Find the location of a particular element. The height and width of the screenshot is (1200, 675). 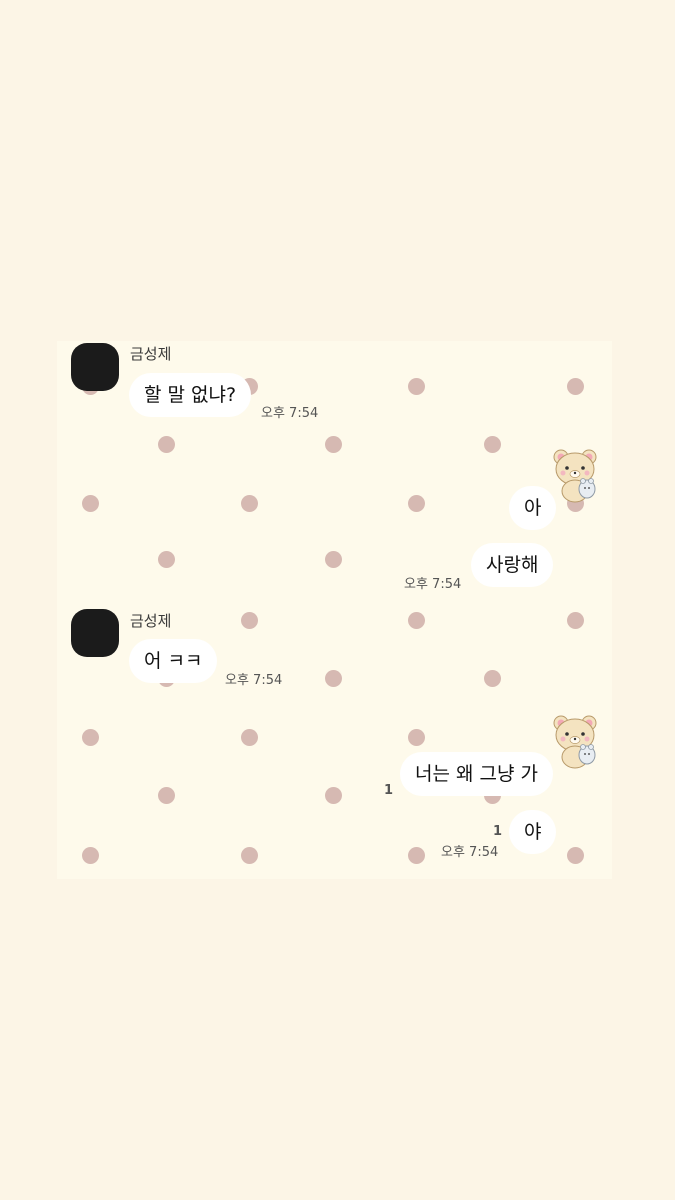

message-bubble: 아 is located at coordinates (533, 508).